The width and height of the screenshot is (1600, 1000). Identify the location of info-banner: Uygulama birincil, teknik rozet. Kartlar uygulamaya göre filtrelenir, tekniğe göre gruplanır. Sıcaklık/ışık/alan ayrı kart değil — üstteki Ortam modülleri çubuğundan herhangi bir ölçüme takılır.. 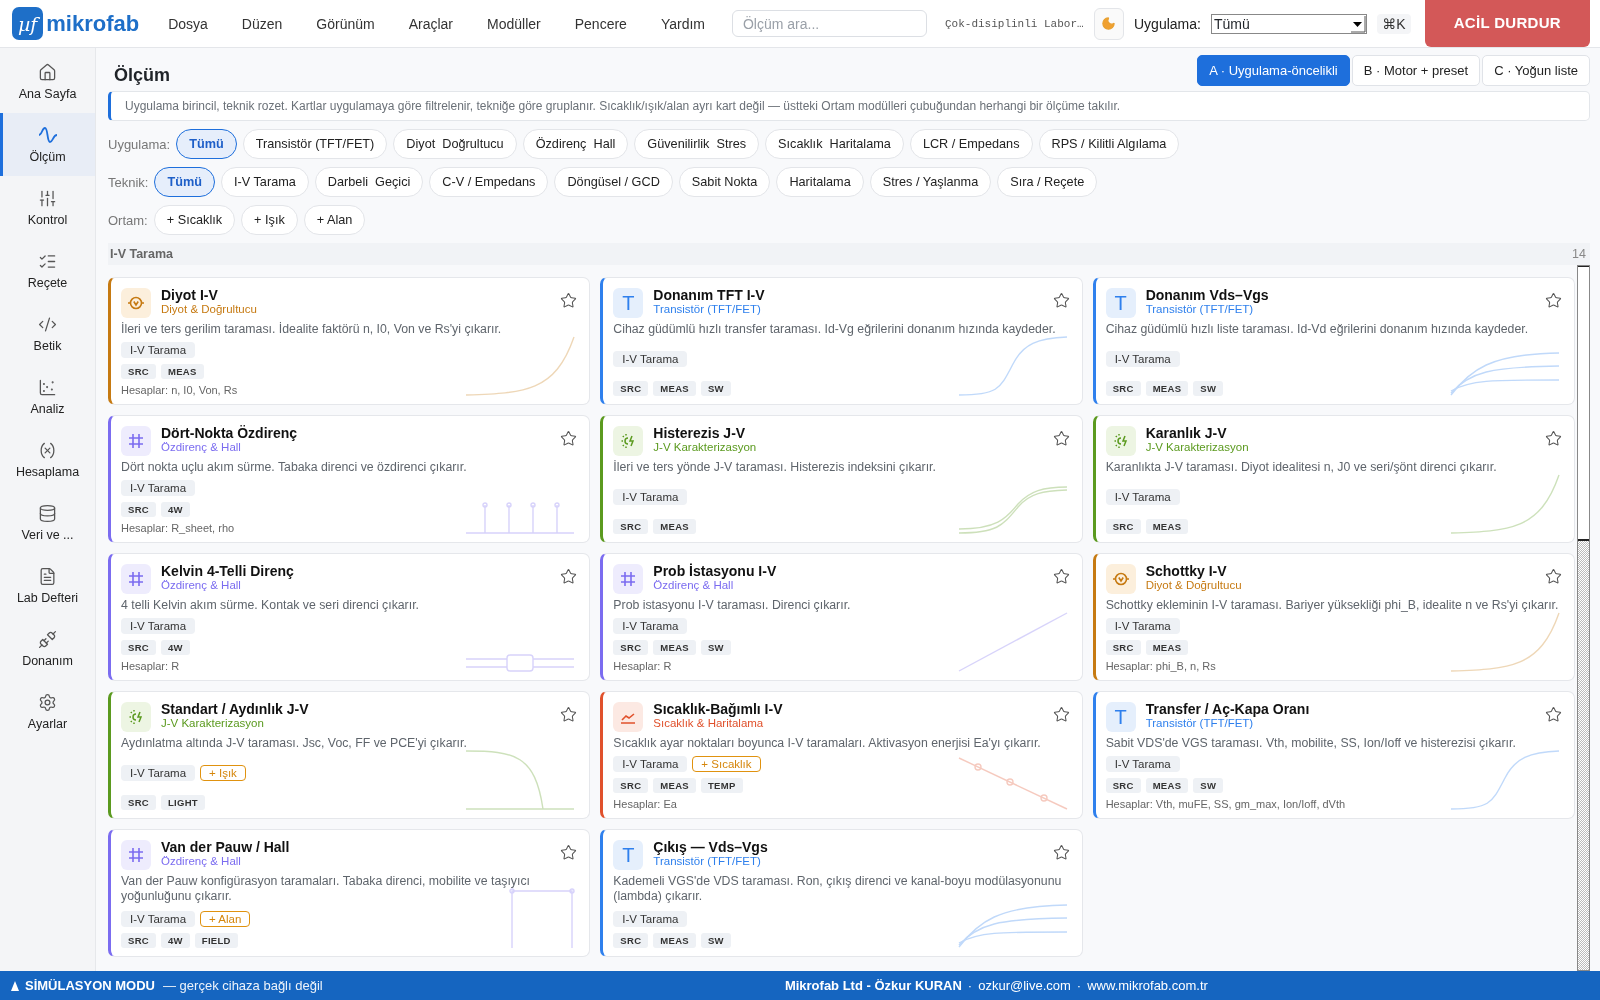
(849, 106).